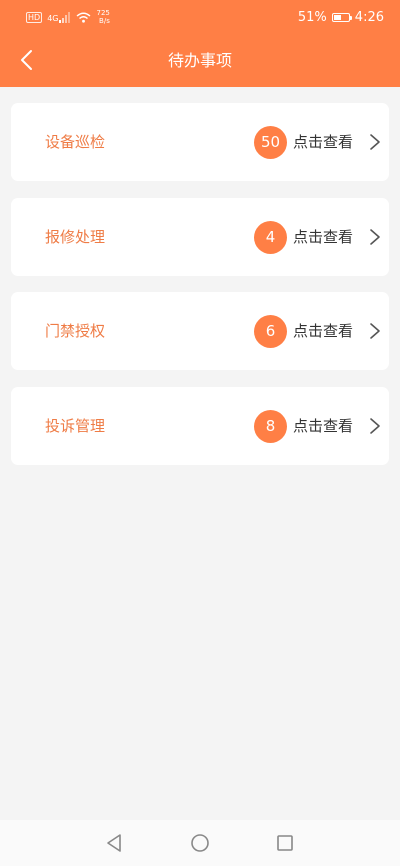 Image resolution: width=400 pixels, height=866 pixels. Describe the element at coordinates (285, 843) in the screenshot. I see `square-recent-icon` at that location.